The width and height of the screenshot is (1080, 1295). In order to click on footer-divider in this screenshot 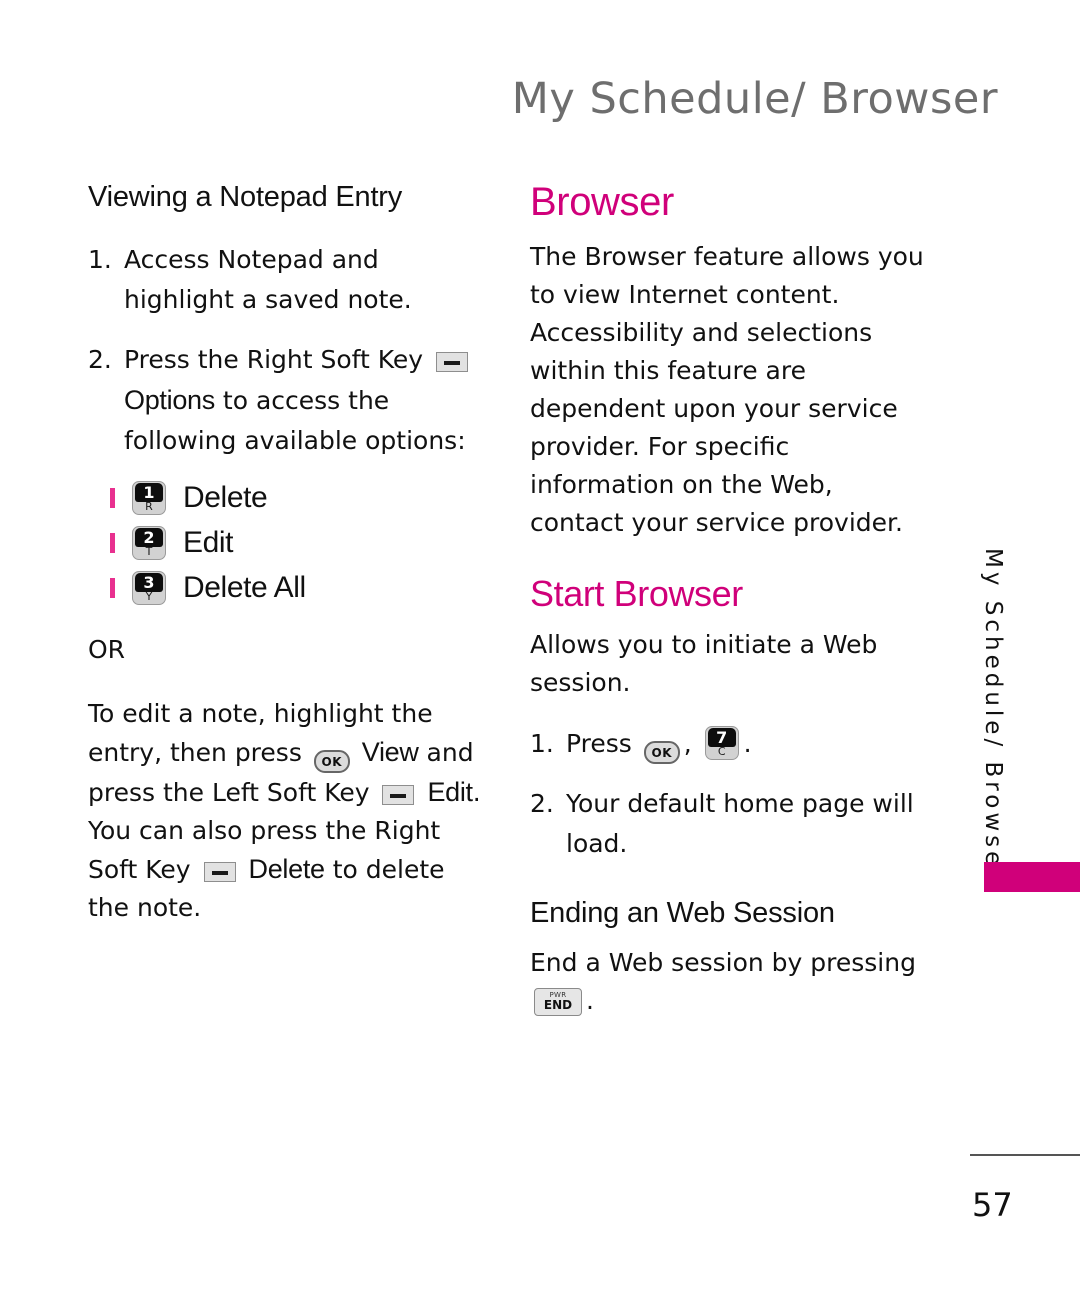, I will do `click(1025, 1155)`.